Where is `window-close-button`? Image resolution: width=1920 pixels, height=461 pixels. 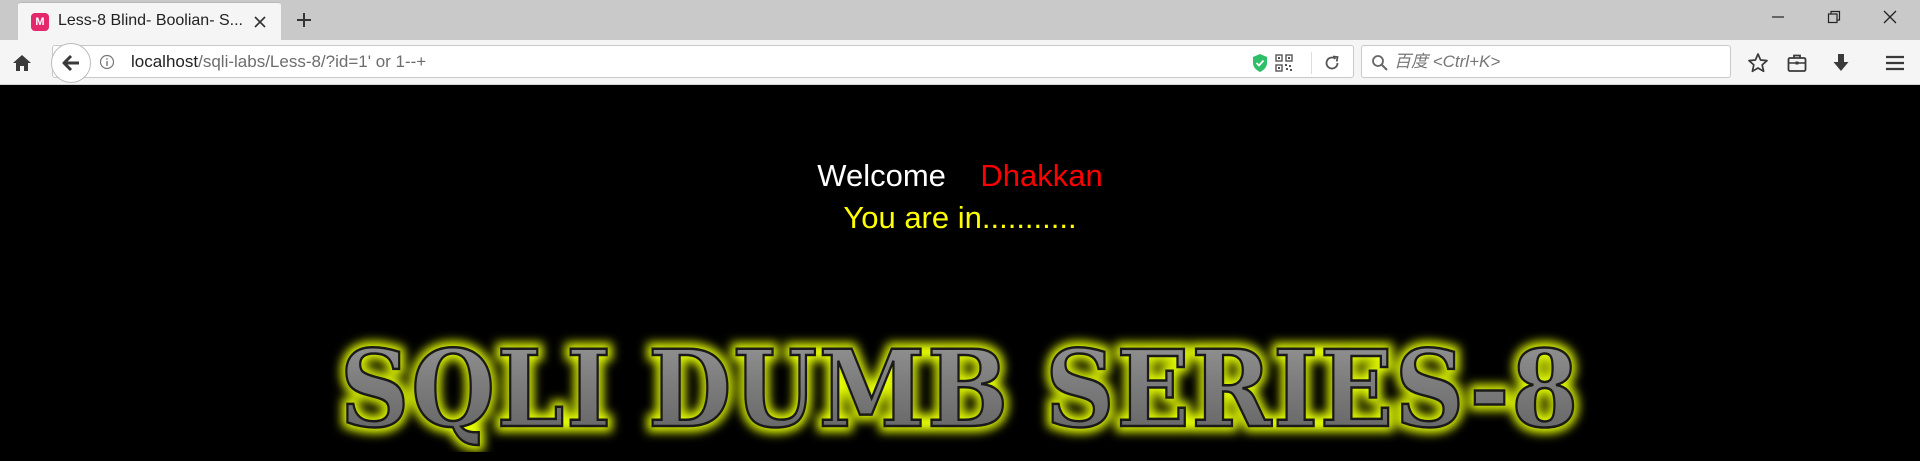
window-close-button is located at coordinates (1890, 17).